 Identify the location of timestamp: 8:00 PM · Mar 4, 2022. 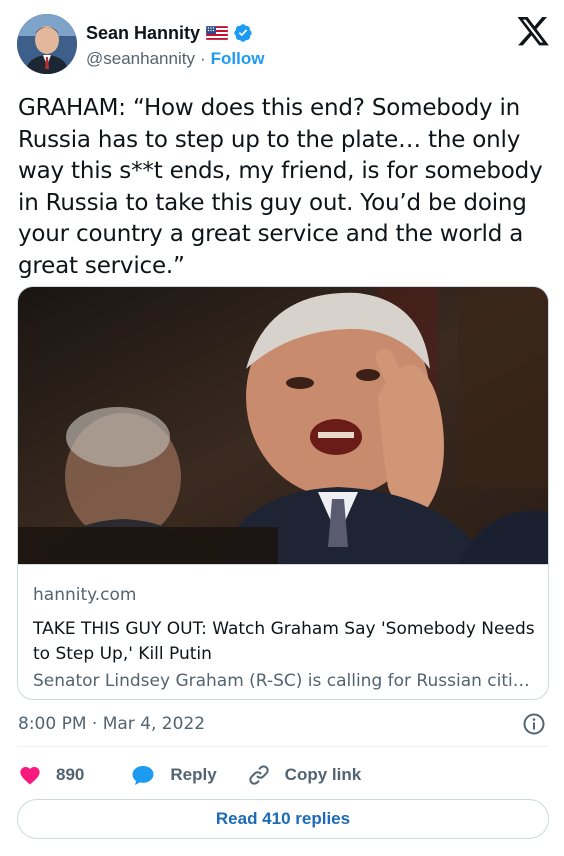
(111, 724).